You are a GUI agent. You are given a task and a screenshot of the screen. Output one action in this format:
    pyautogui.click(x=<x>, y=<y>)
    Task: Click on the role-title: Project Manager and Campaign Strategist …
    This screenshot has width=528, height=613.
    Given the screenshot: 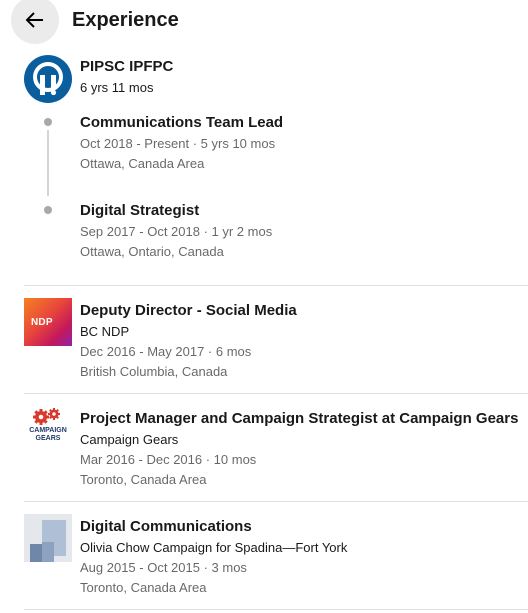 What is the action you would take?
    pyautogui.click(x=299, y=418)
    